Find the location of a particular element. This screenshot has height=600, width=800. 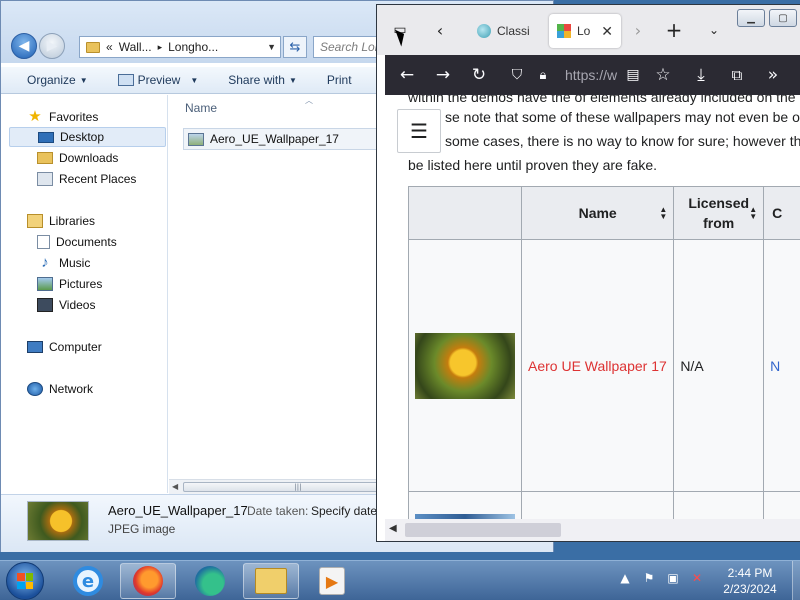

nav-recent-places: Recent Places is located at coordinates (86, 179).